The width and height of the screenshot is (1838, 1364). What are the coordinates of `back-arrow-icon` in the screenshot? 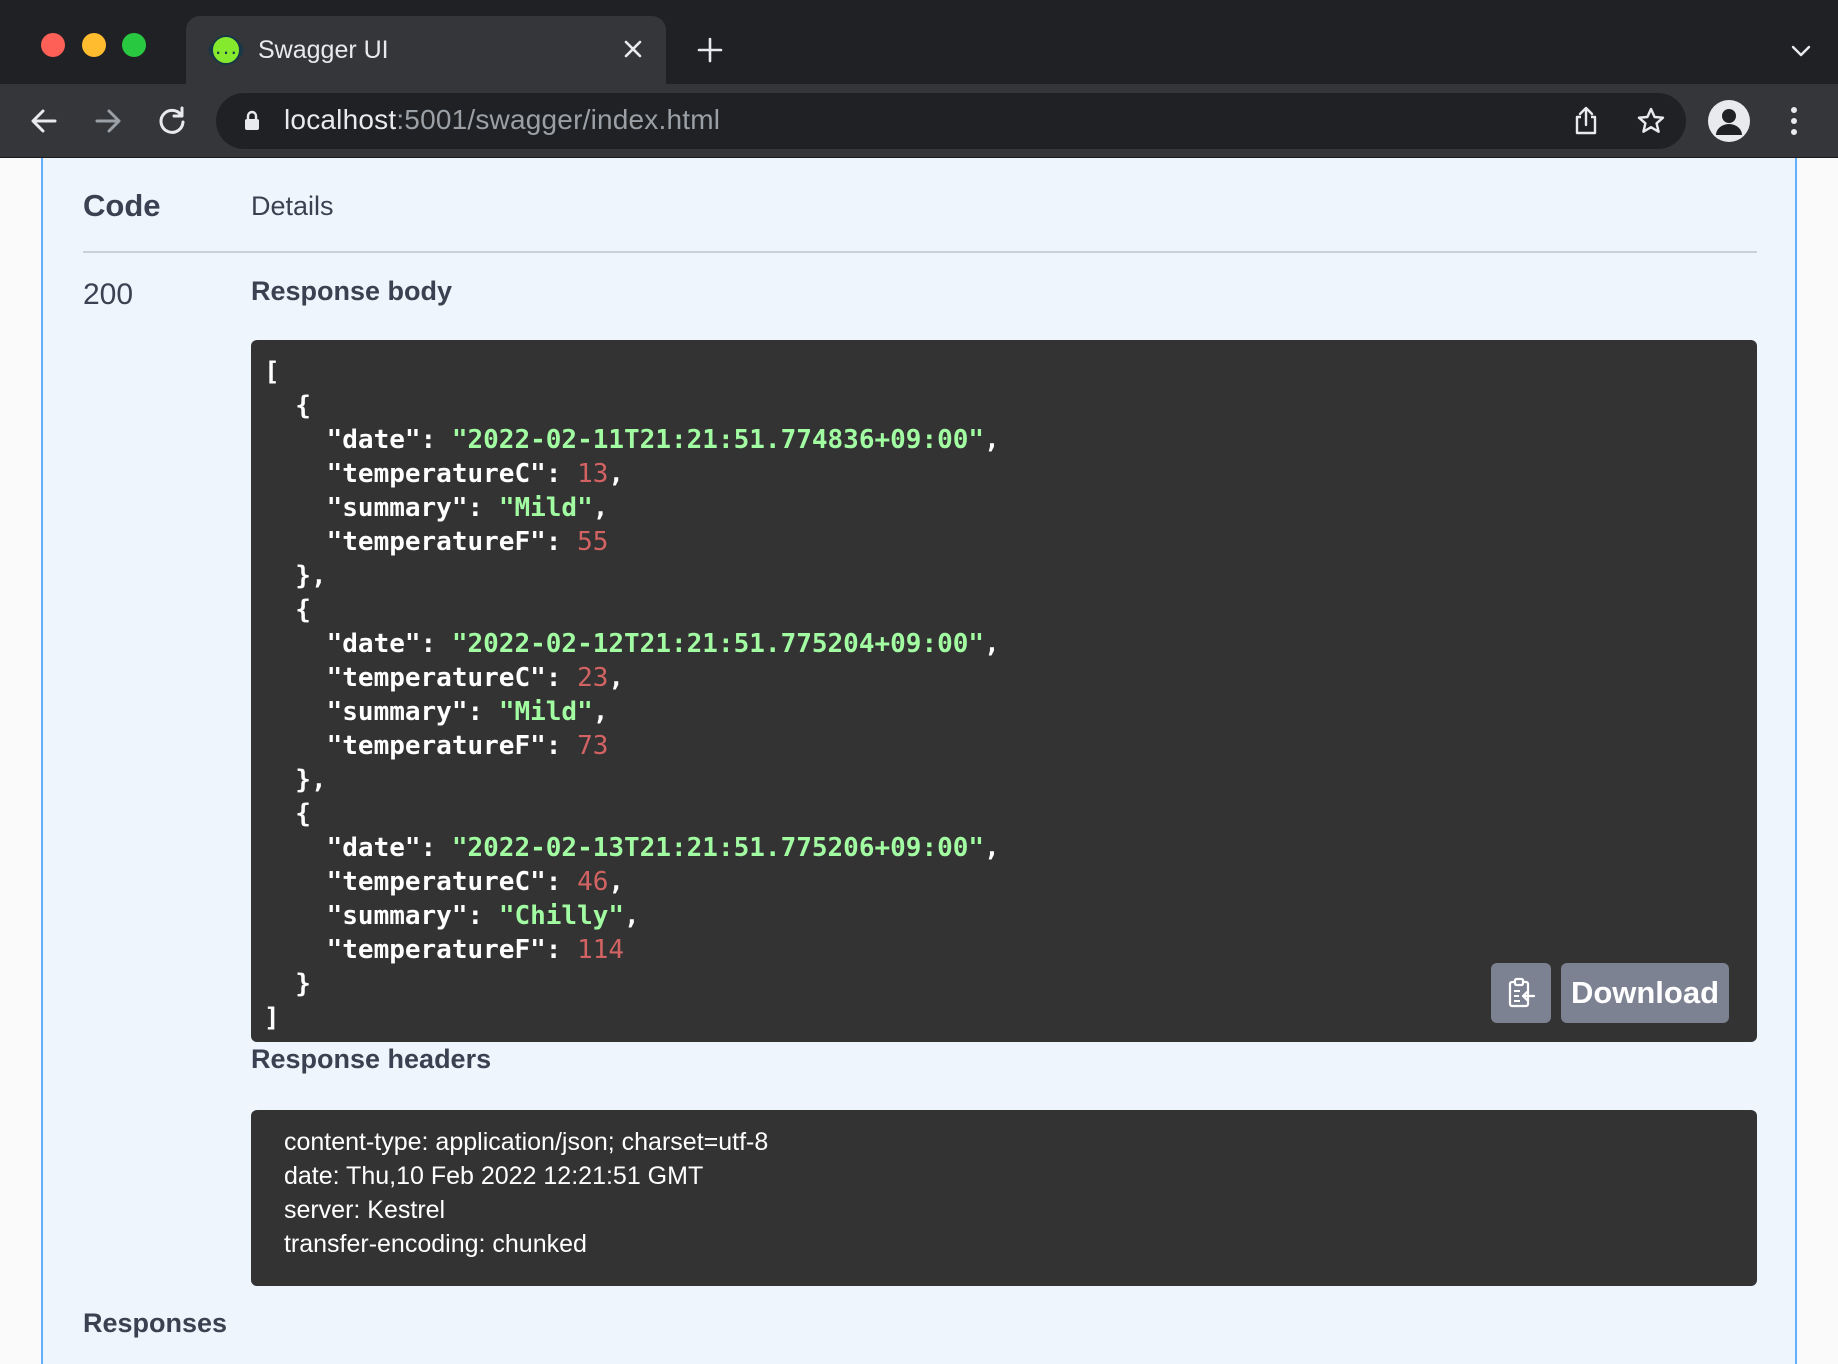 It's located at (44, 121).